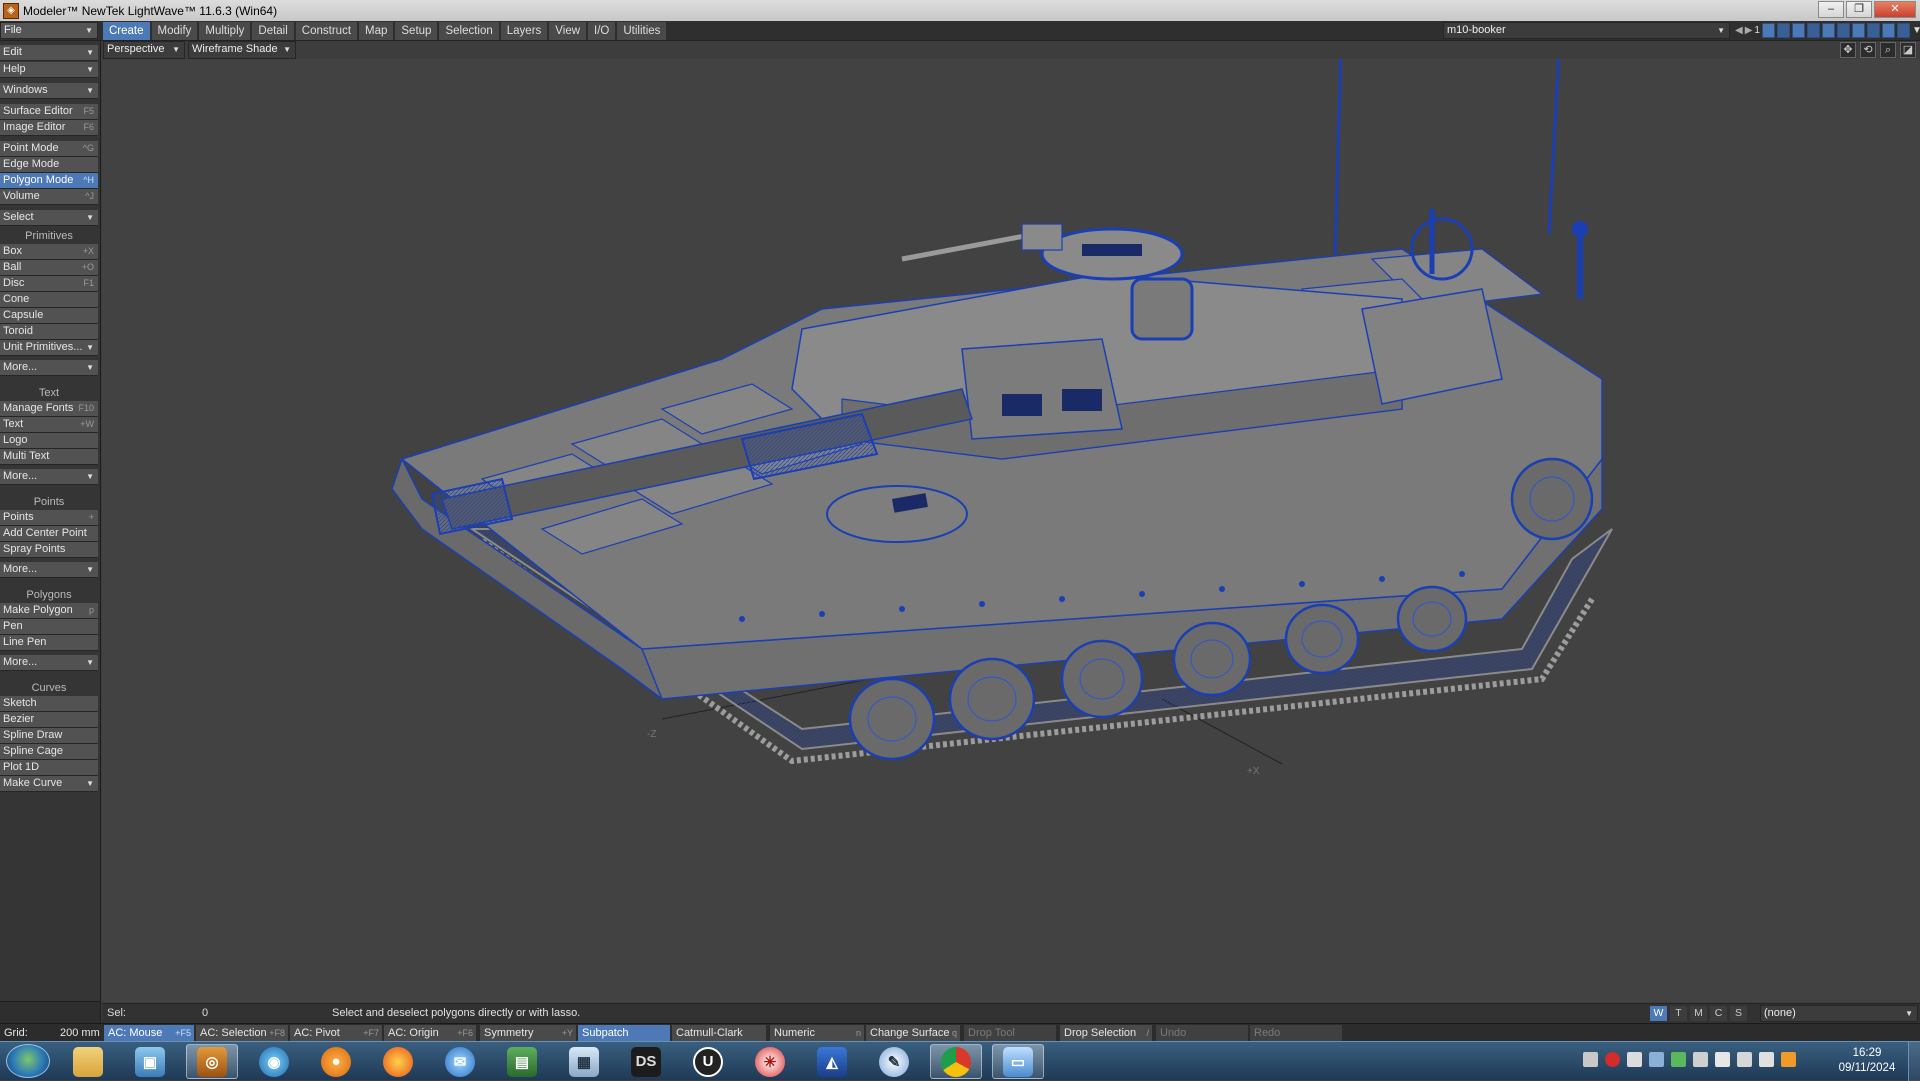  Describe the element at coordinates (430, 1033) in the screenshot. I see `action-center-origin-button: AC: Origin +F6` at that location.